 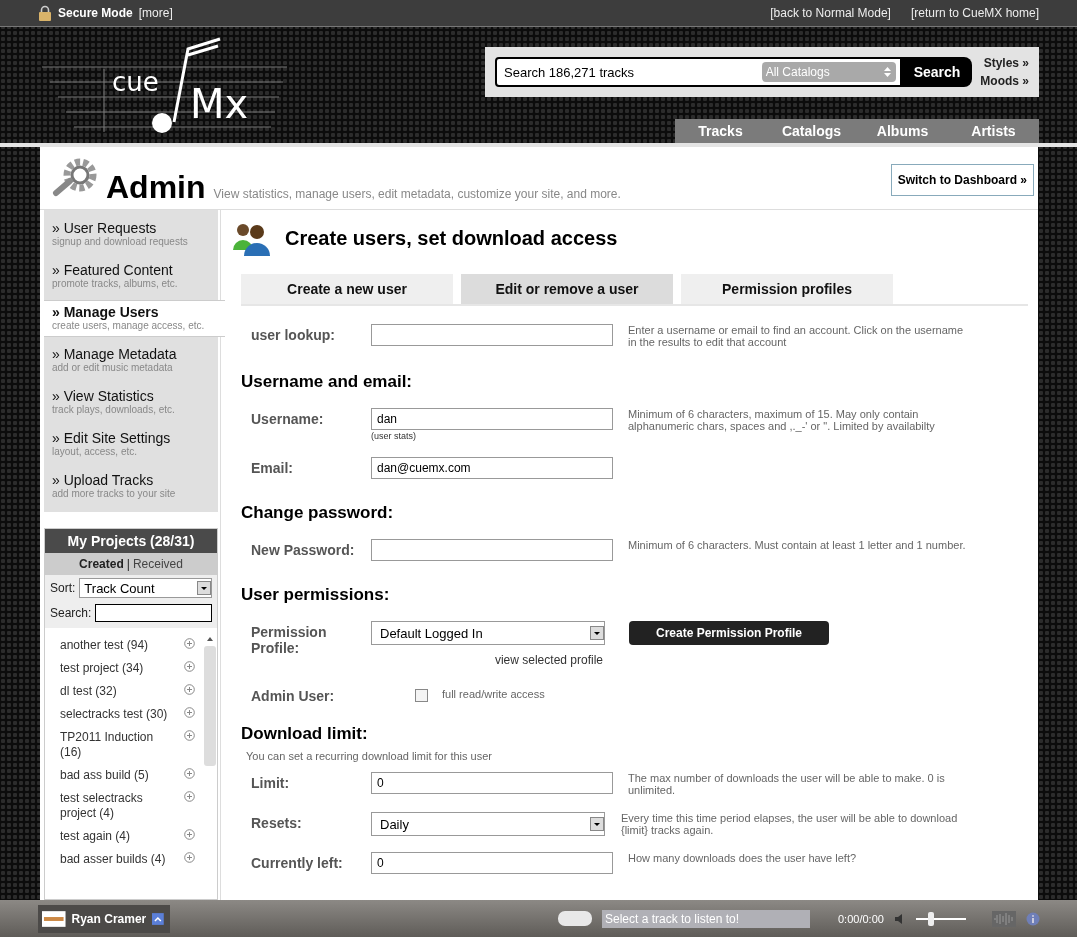 What do you see at coordinates (796, 336) in the screenshot?
I see `field-hint: Enter a username or email to find an account. Click on the username in the results to edit that account` at bounding box center [796, 336].